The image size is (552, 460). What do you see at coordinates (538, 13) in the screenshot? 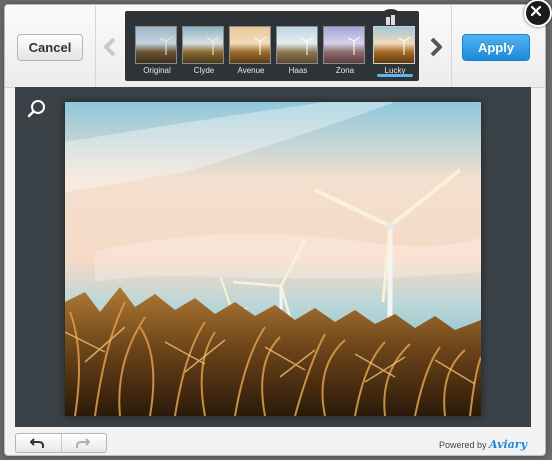
I see `close-icon` at bounding box center [538, 13].